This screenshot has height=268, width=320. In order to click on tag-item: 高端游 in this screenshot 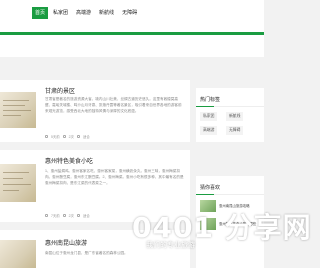, I will do `click(209, 130)`.